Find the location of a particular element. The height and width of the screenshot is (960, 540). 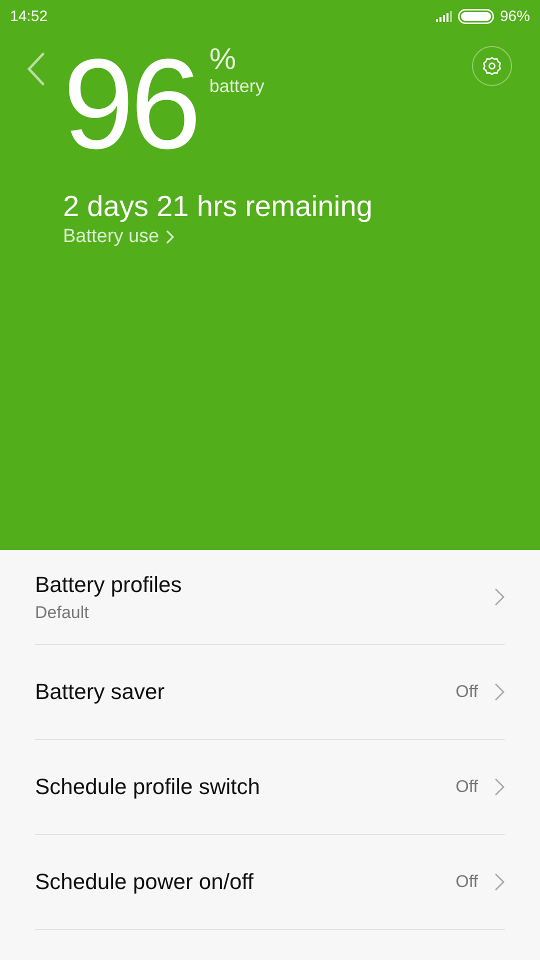

settings-row: Schedule power on/off Off is located at coordinates (270, 882).